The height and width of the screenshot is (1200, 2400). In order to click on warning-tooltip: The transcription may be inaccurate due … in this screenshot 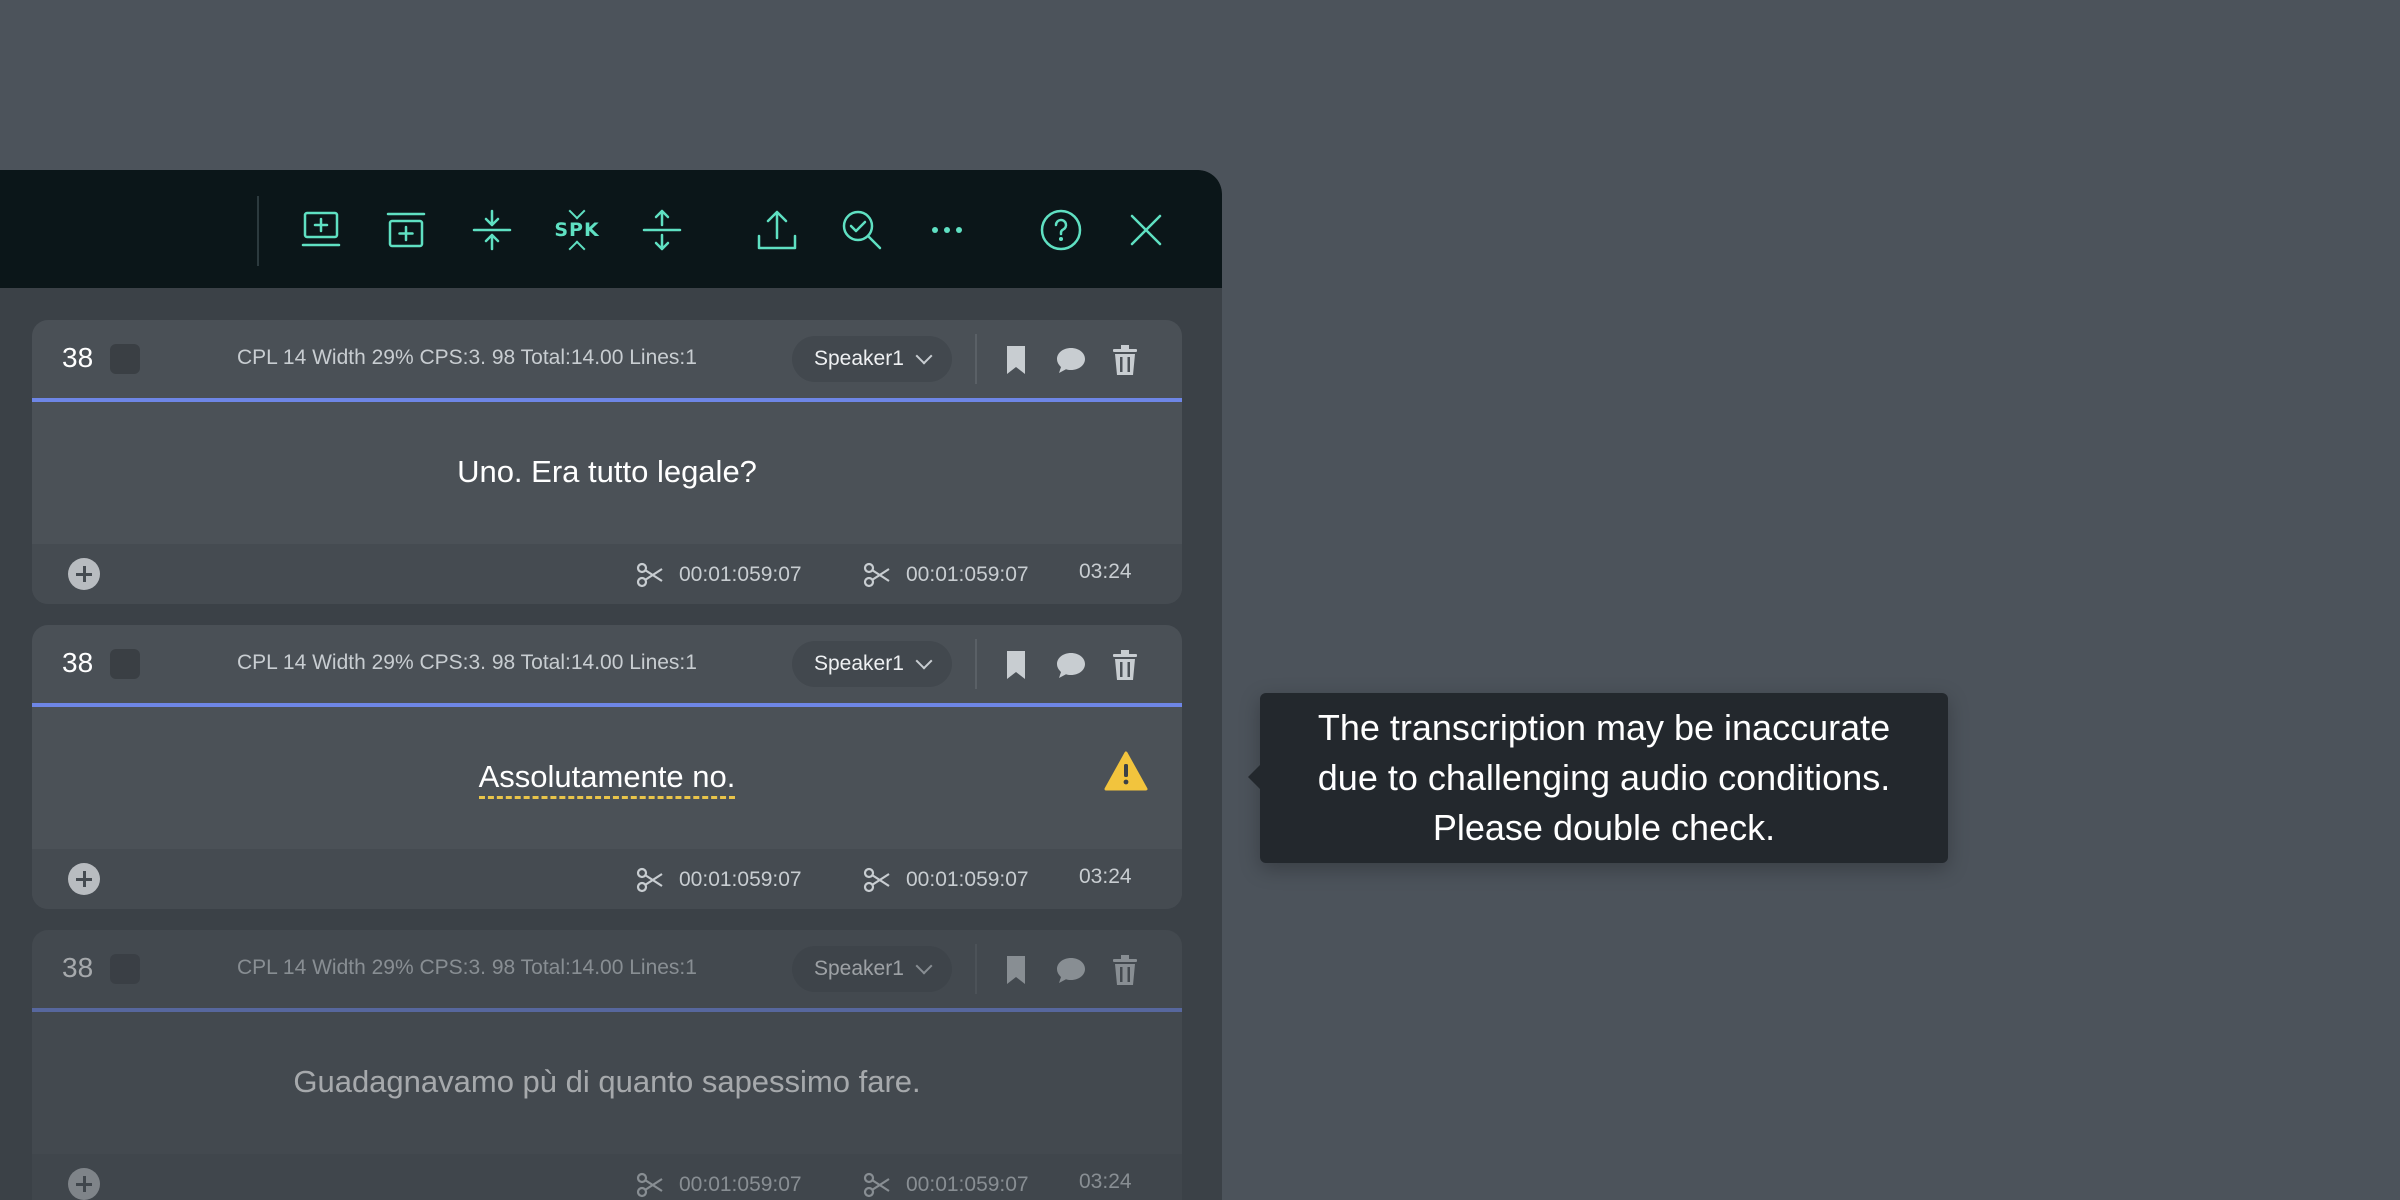, I will do `click(1598, 778)`.